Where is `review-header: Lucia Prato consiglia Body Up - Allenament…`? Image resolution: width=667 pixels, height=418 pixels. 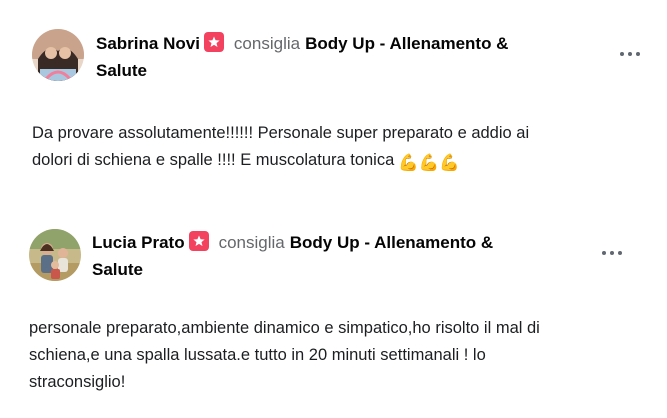 review-header: Lucia Prato consiglia Body Up - Allenament… is located at coordinates (342, 256).